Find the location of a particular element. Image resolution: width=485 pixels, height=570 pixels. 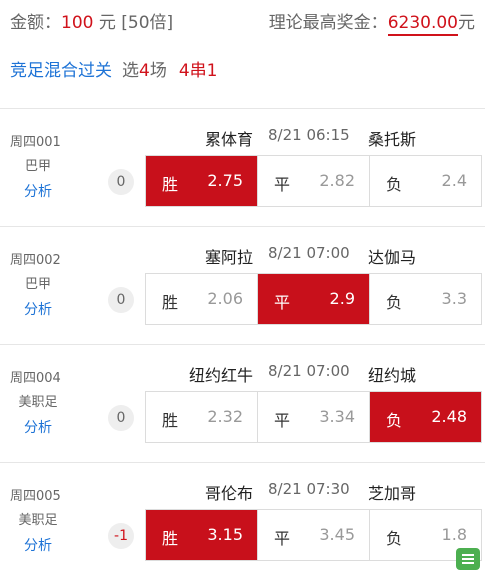

option-odds: 2.82 is located at coordinates (337, 180).